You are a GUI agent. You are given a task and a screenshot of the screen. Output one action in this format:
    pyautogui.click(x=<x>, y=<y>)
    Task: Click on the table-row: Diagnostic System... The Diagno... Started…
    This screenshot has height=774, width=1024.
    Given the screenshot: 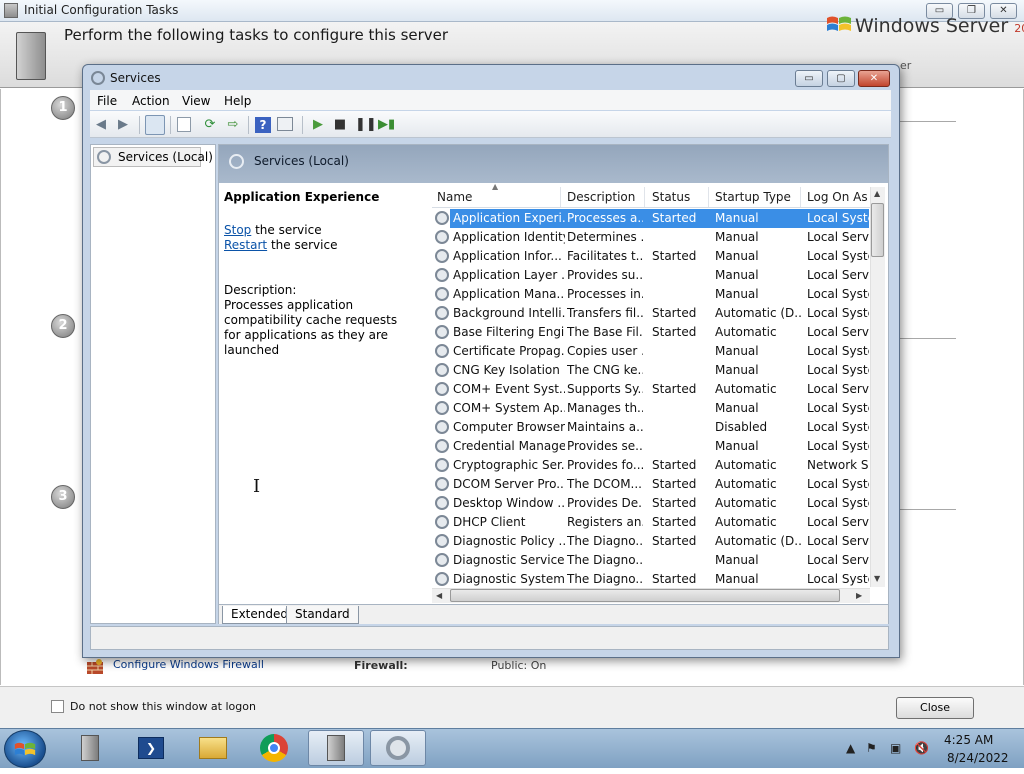 What is the action you would take?
    pyautogui.click(x=650, y=579)
    